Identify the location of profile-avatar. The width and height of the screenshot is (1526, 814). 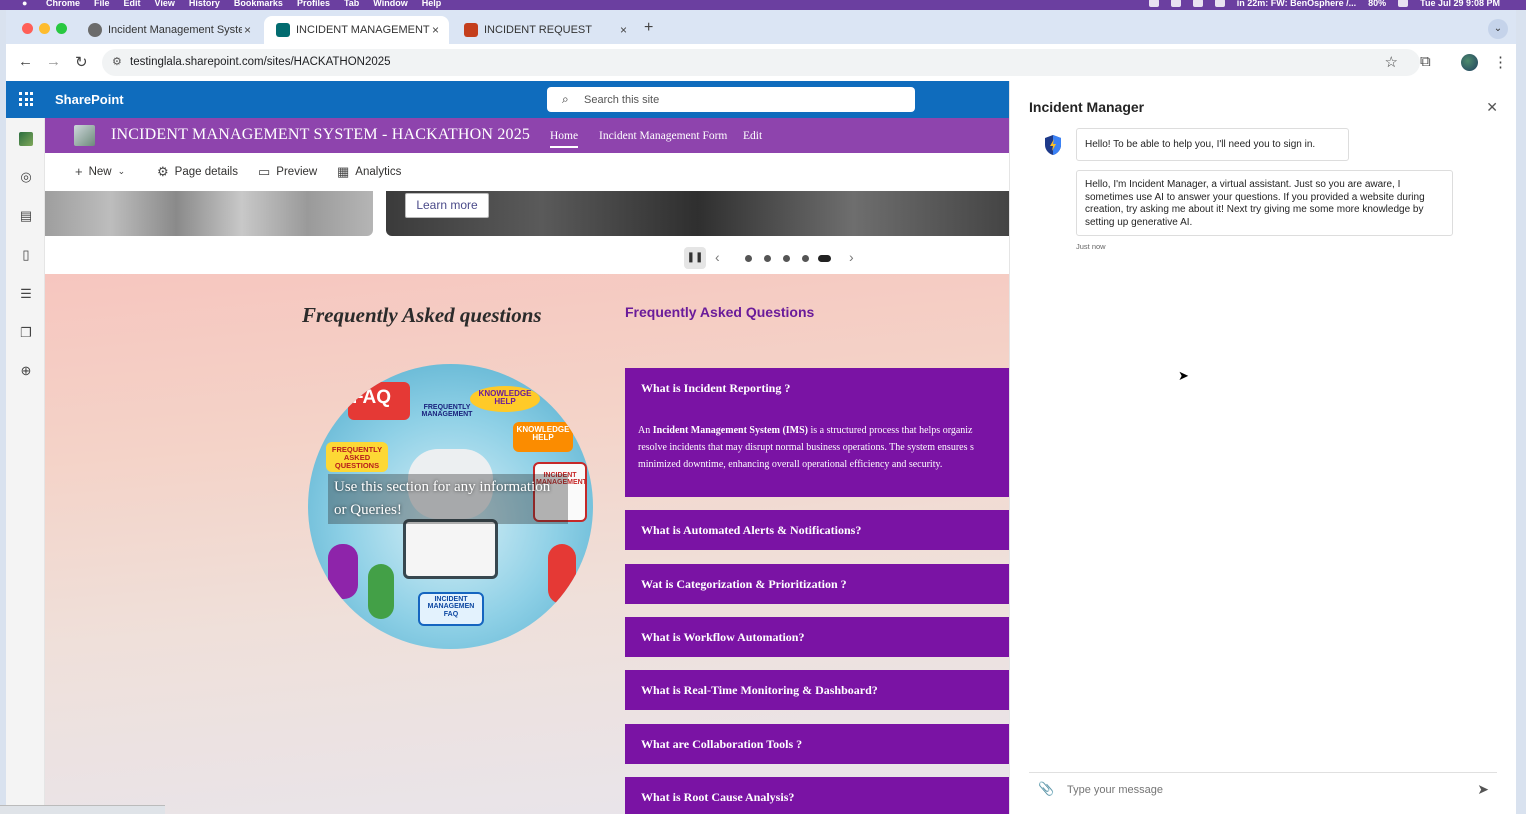
(1469, 62).